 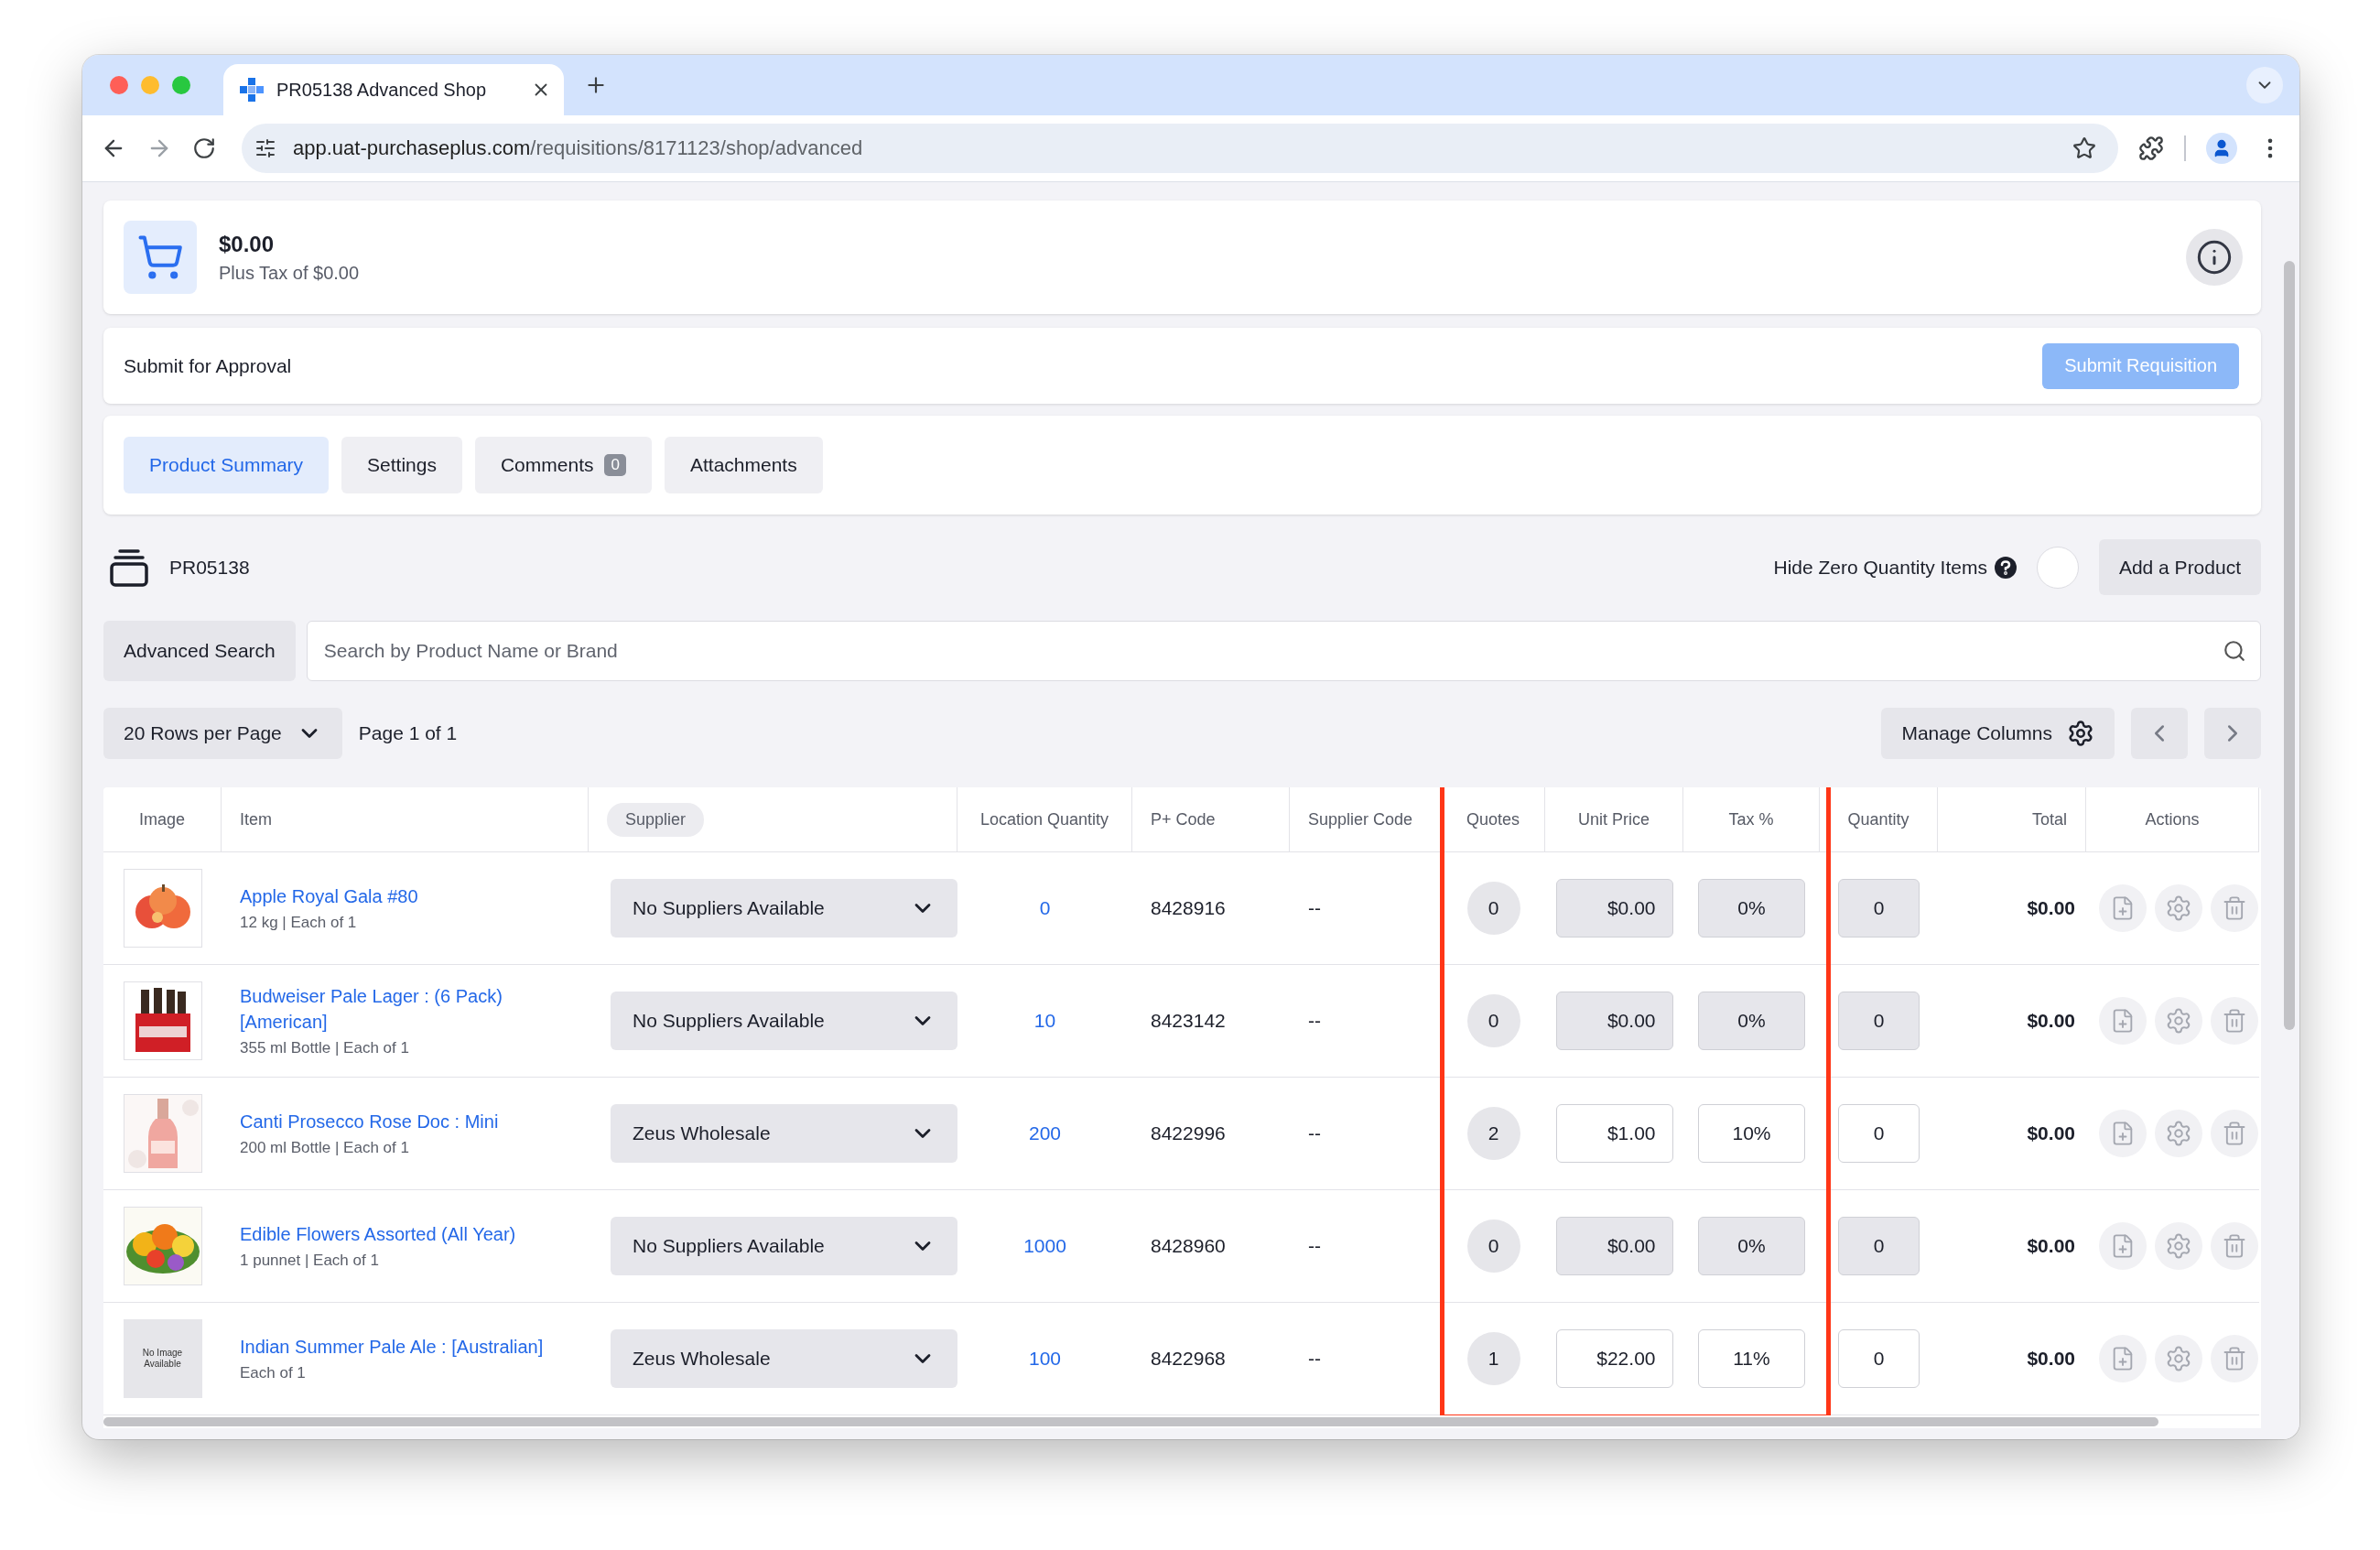 I want to click on tab-title: PR05138 Advanced Shop, so click(x=382, y=90).